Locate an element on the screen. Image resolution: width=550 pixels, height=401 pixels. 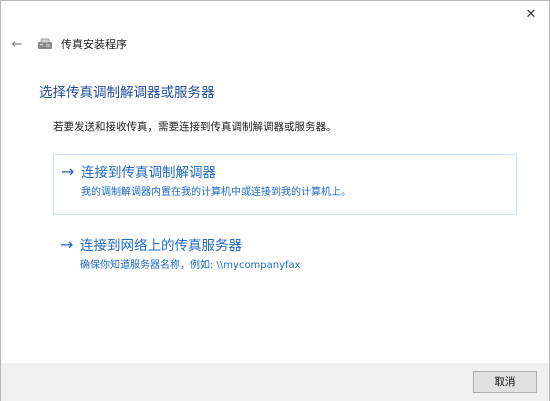
footer-bar: 取消 is located at coordinates (275, 382).